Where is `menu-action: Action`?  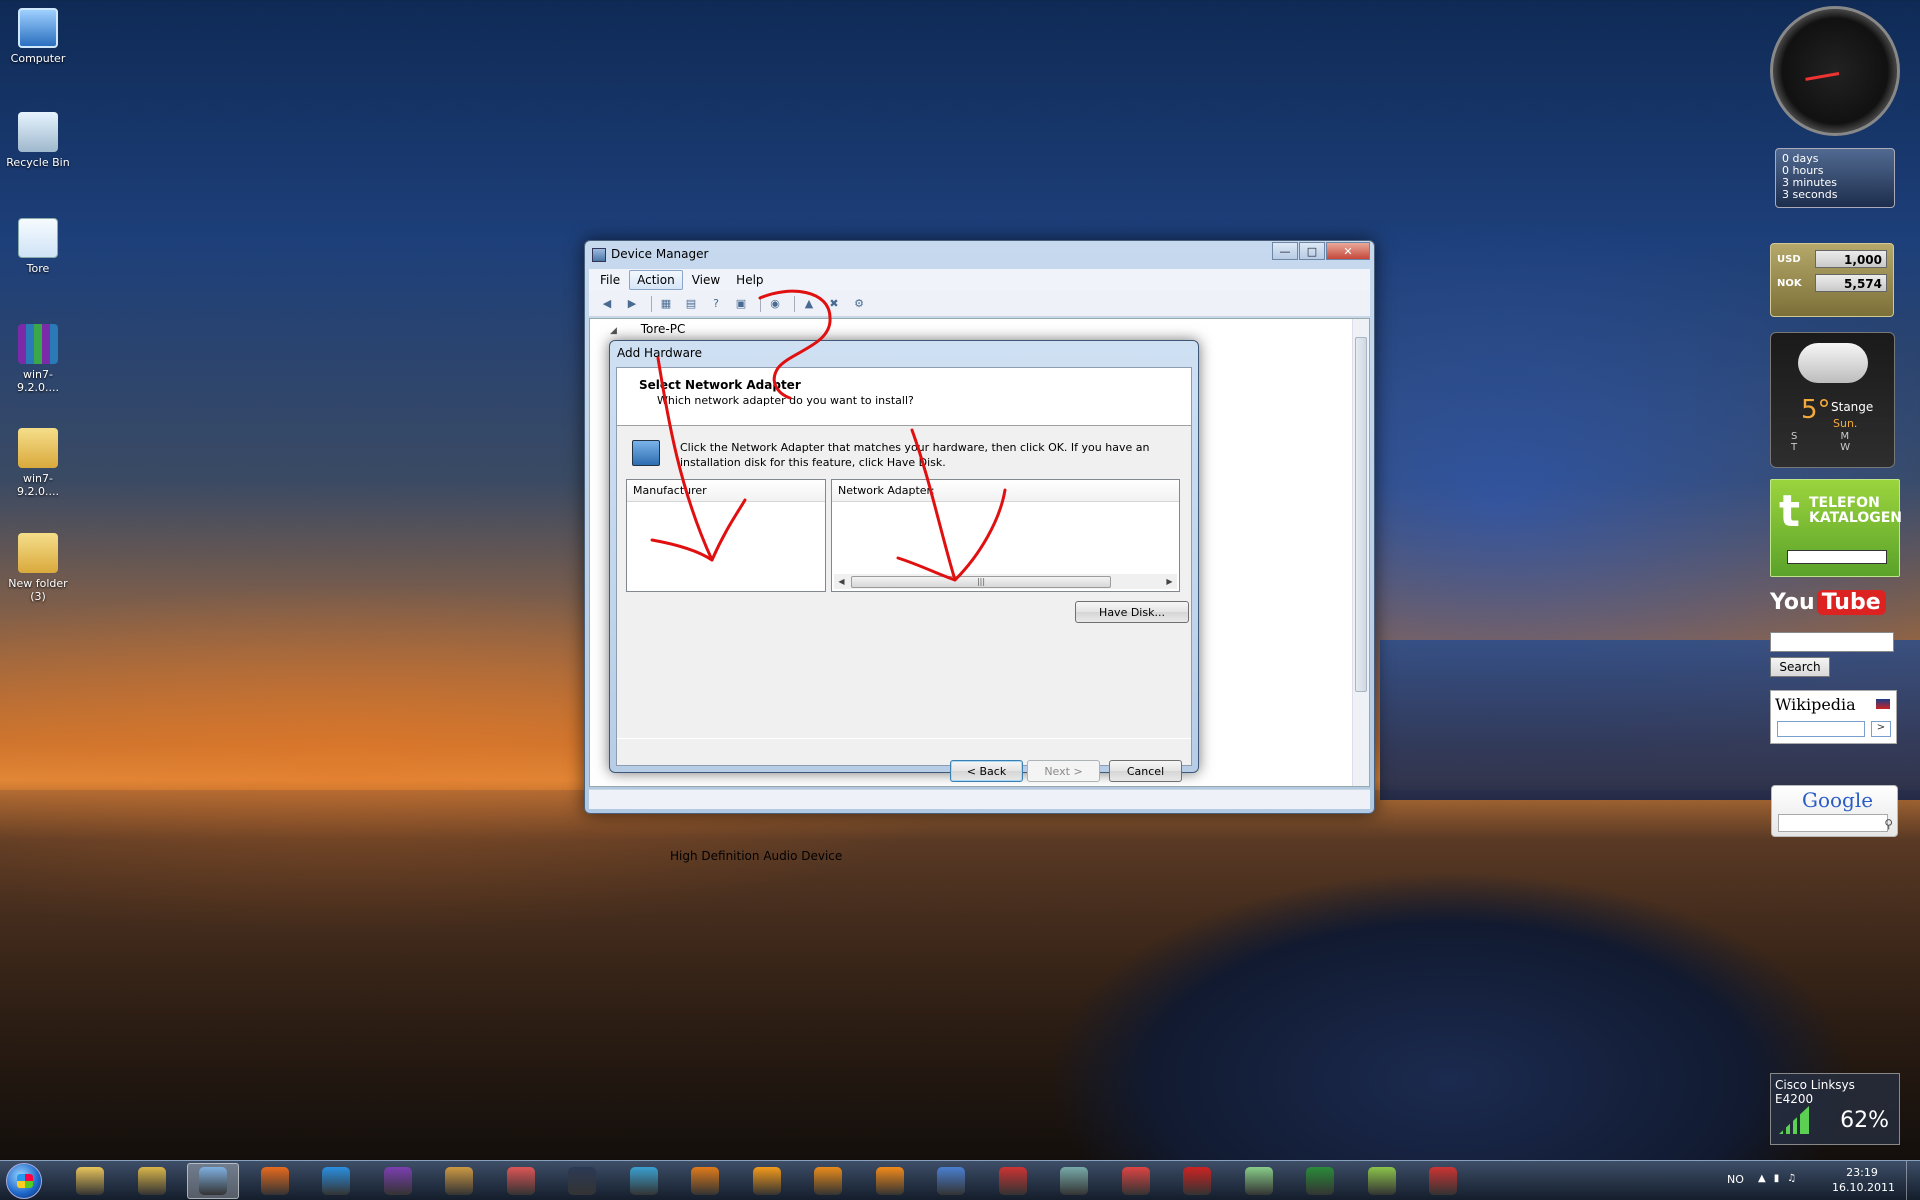
menu-action: Action is located at coordinates (656, 280).